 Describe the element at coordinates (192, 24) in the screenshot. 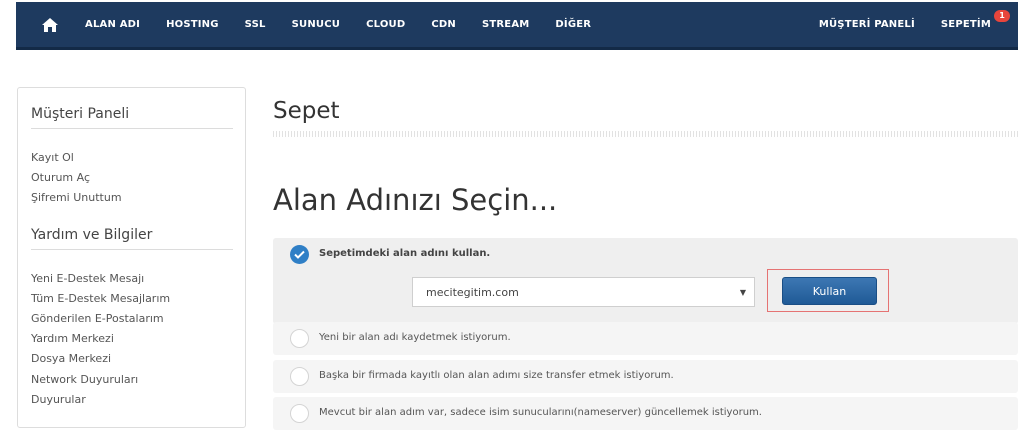

I see `nav-item-hosting: HOSTING` at that location.